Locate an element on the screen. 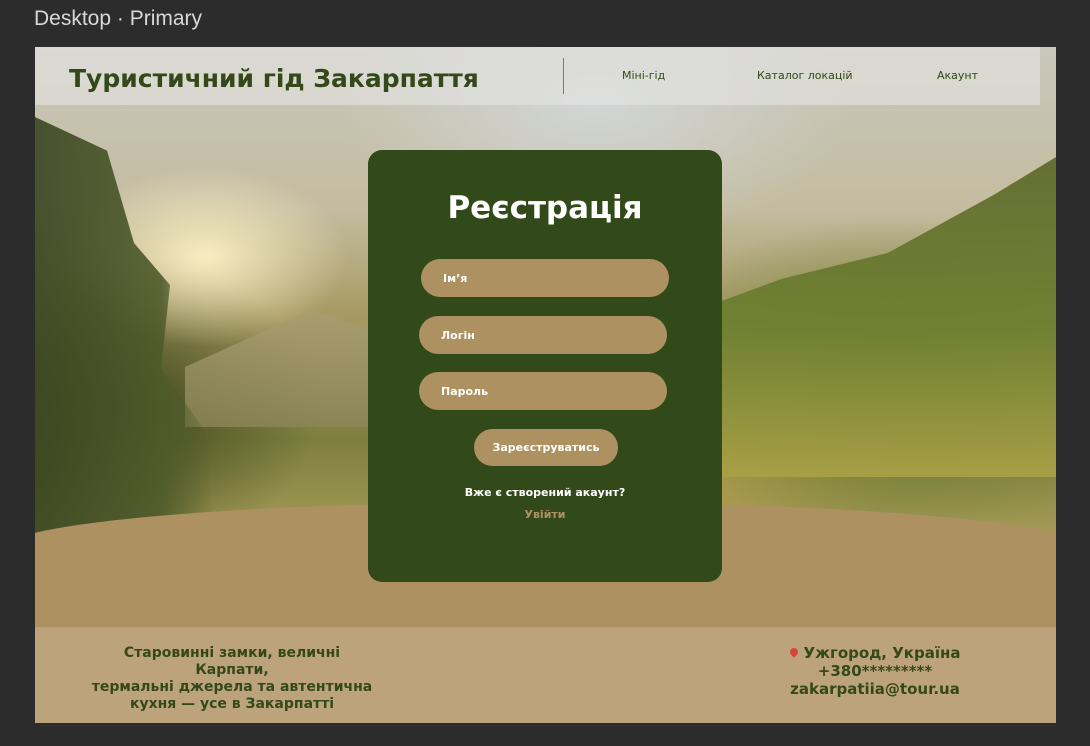 This screenshot has width=1090, height=746. register-button: Зареєструватись is located at coordinates (546, 447).